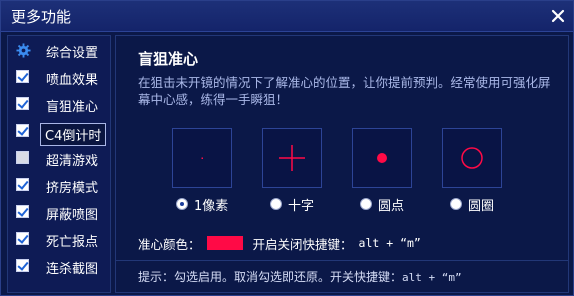 The width and height of the screenshot is (574, 296). I want to click on hotkey-value: alt + “m”, so click(389, 243).